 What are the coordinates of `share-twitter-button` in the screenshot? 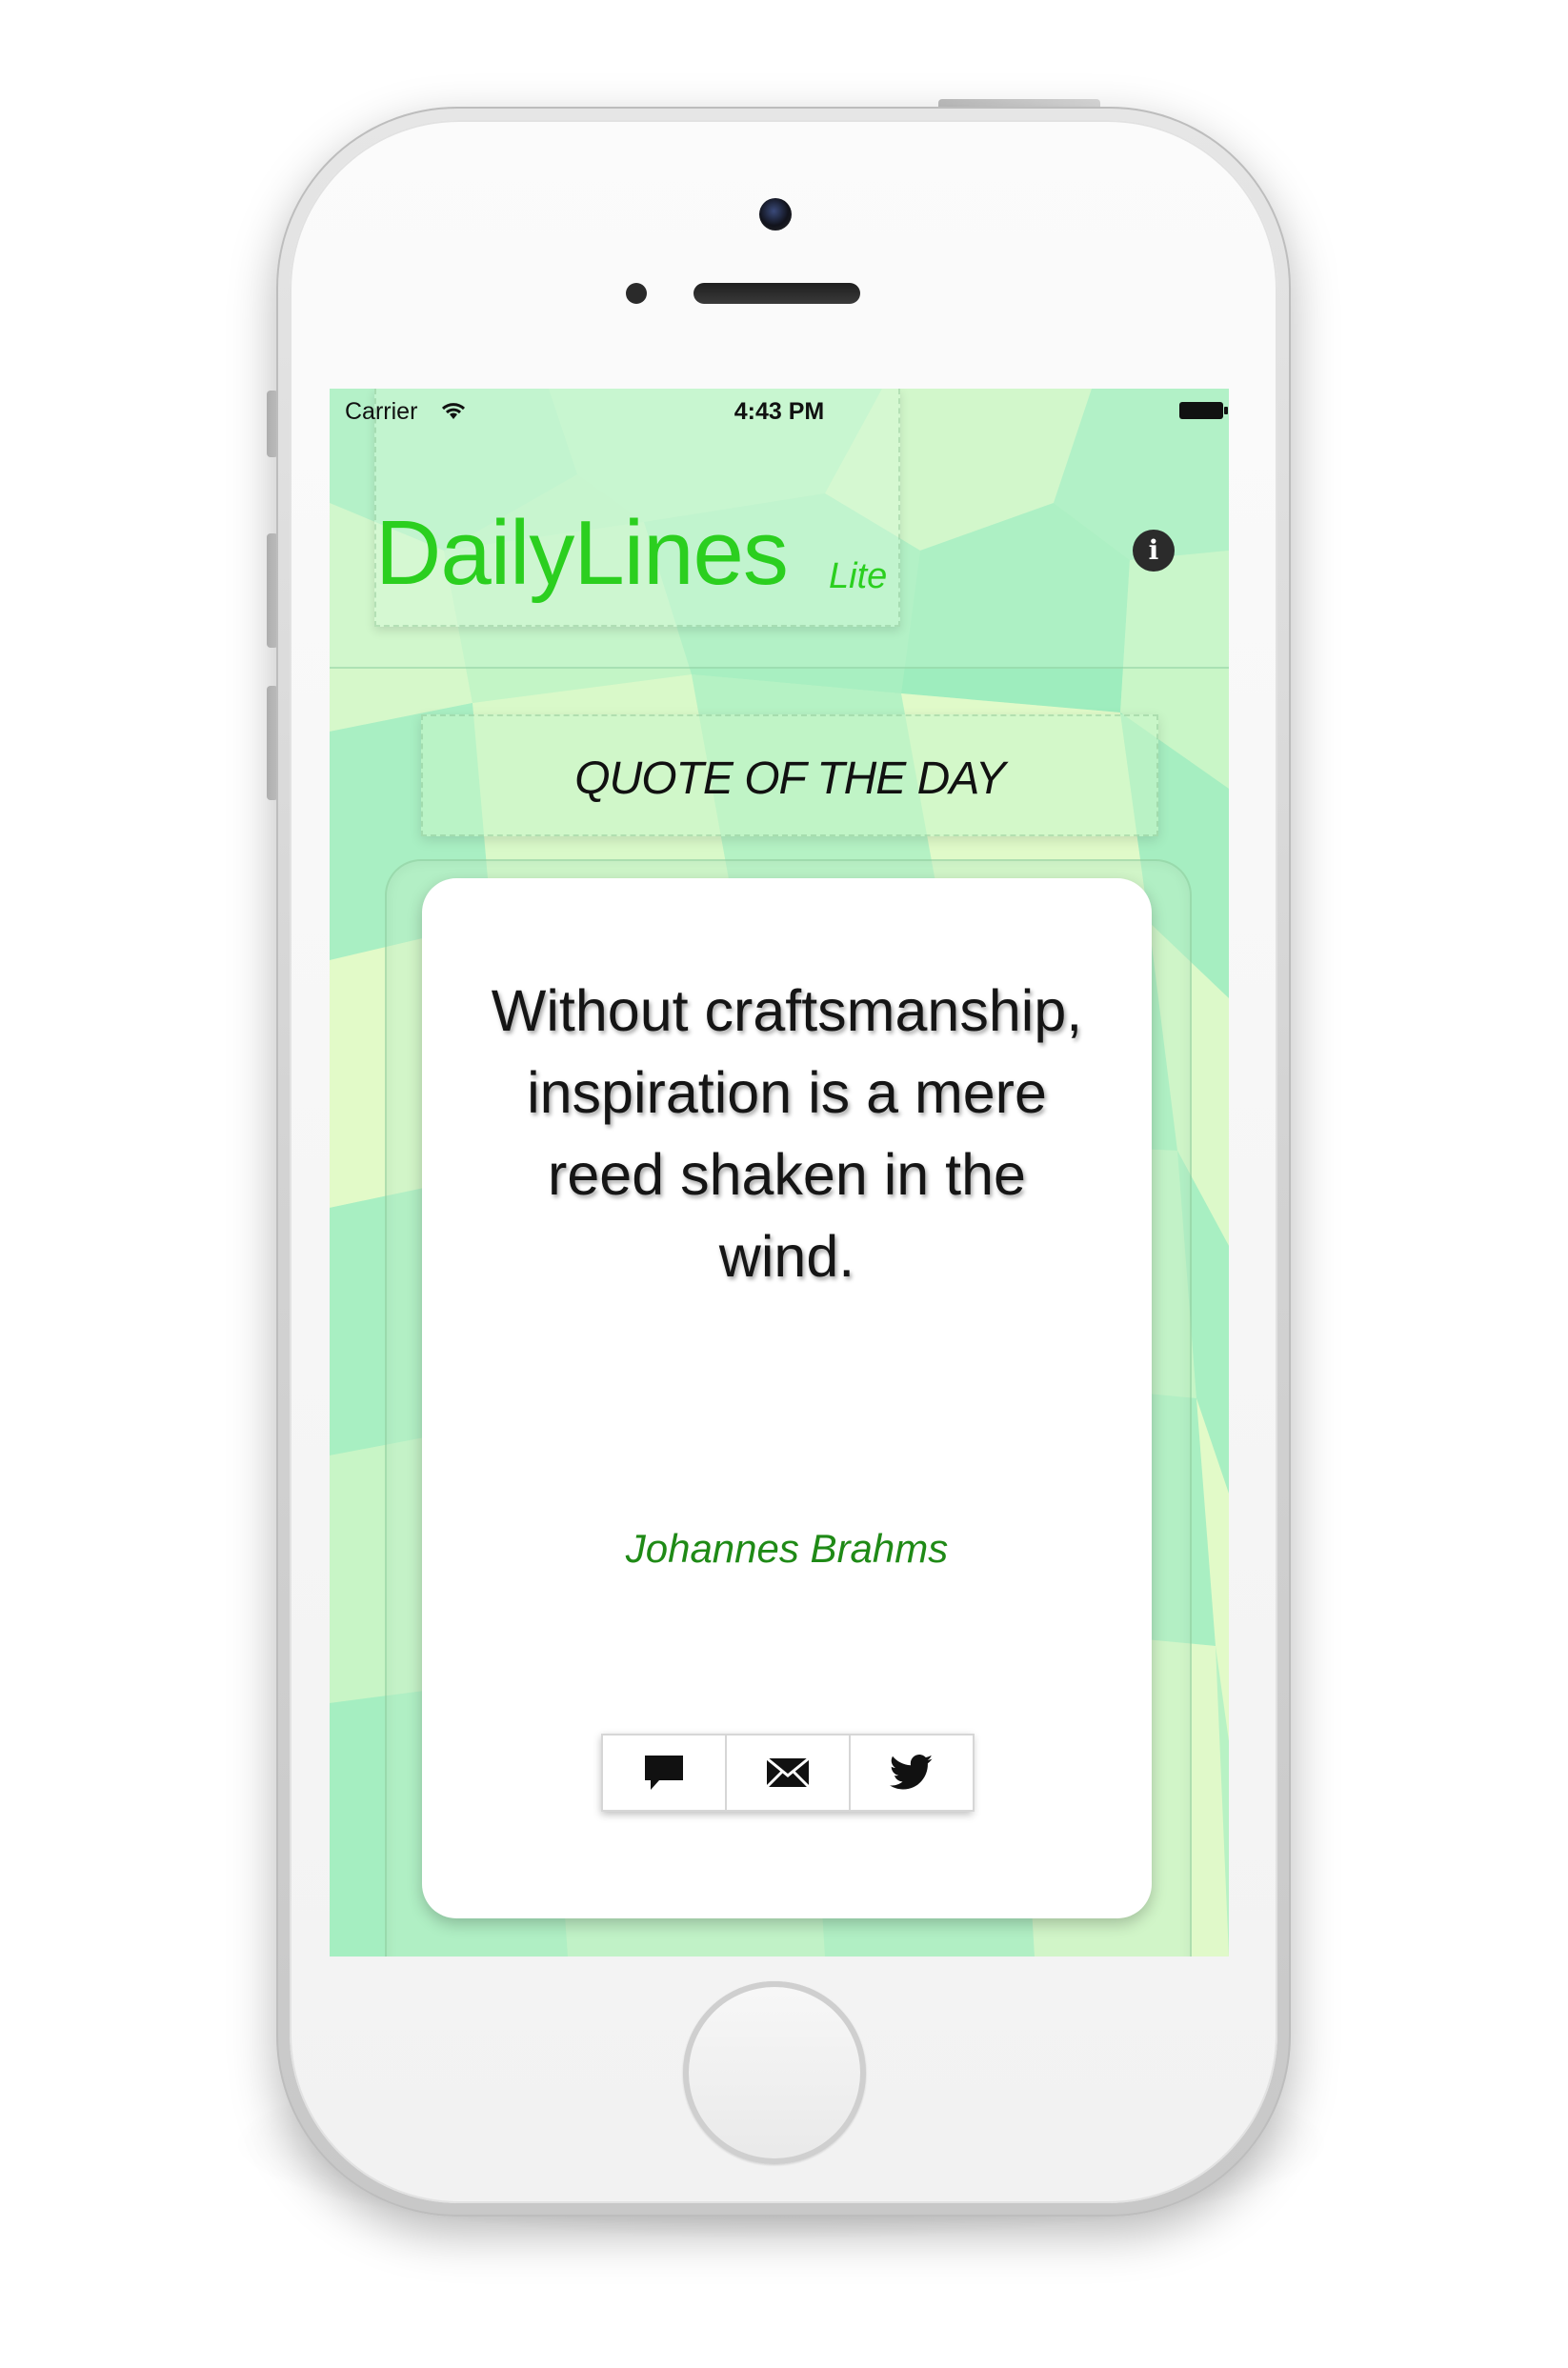 It's located at (912, 1773).